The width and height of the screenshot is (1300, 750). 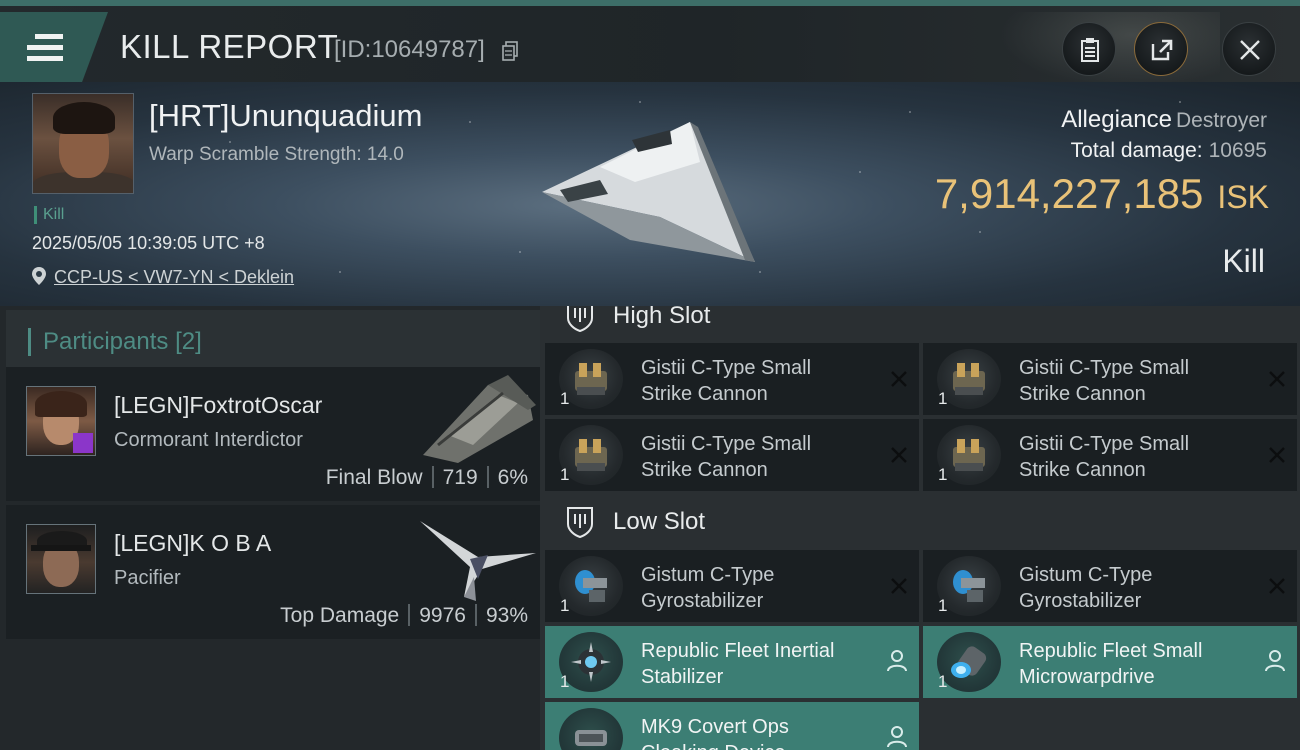 What do you see at coordinates (115, 342) in the screenshot?
I see `participants-title: Participants [2]` at bounding box center [115, 342].